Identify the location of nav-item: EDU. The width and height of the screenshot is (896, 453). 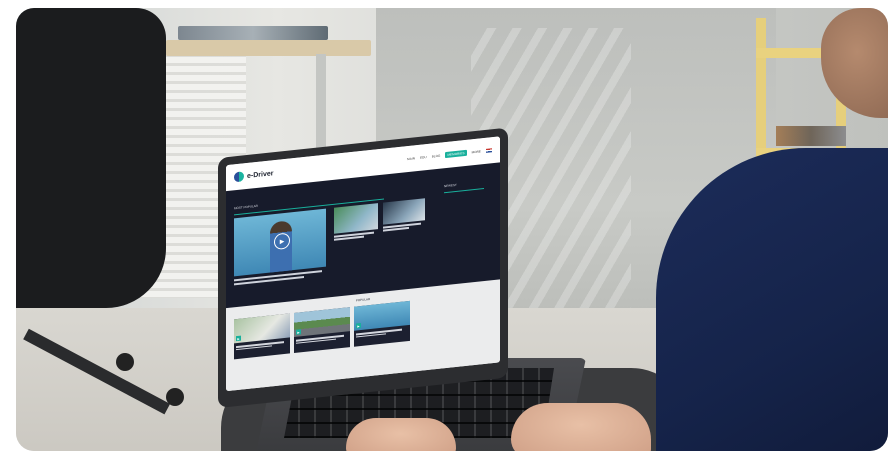
(423, 157).